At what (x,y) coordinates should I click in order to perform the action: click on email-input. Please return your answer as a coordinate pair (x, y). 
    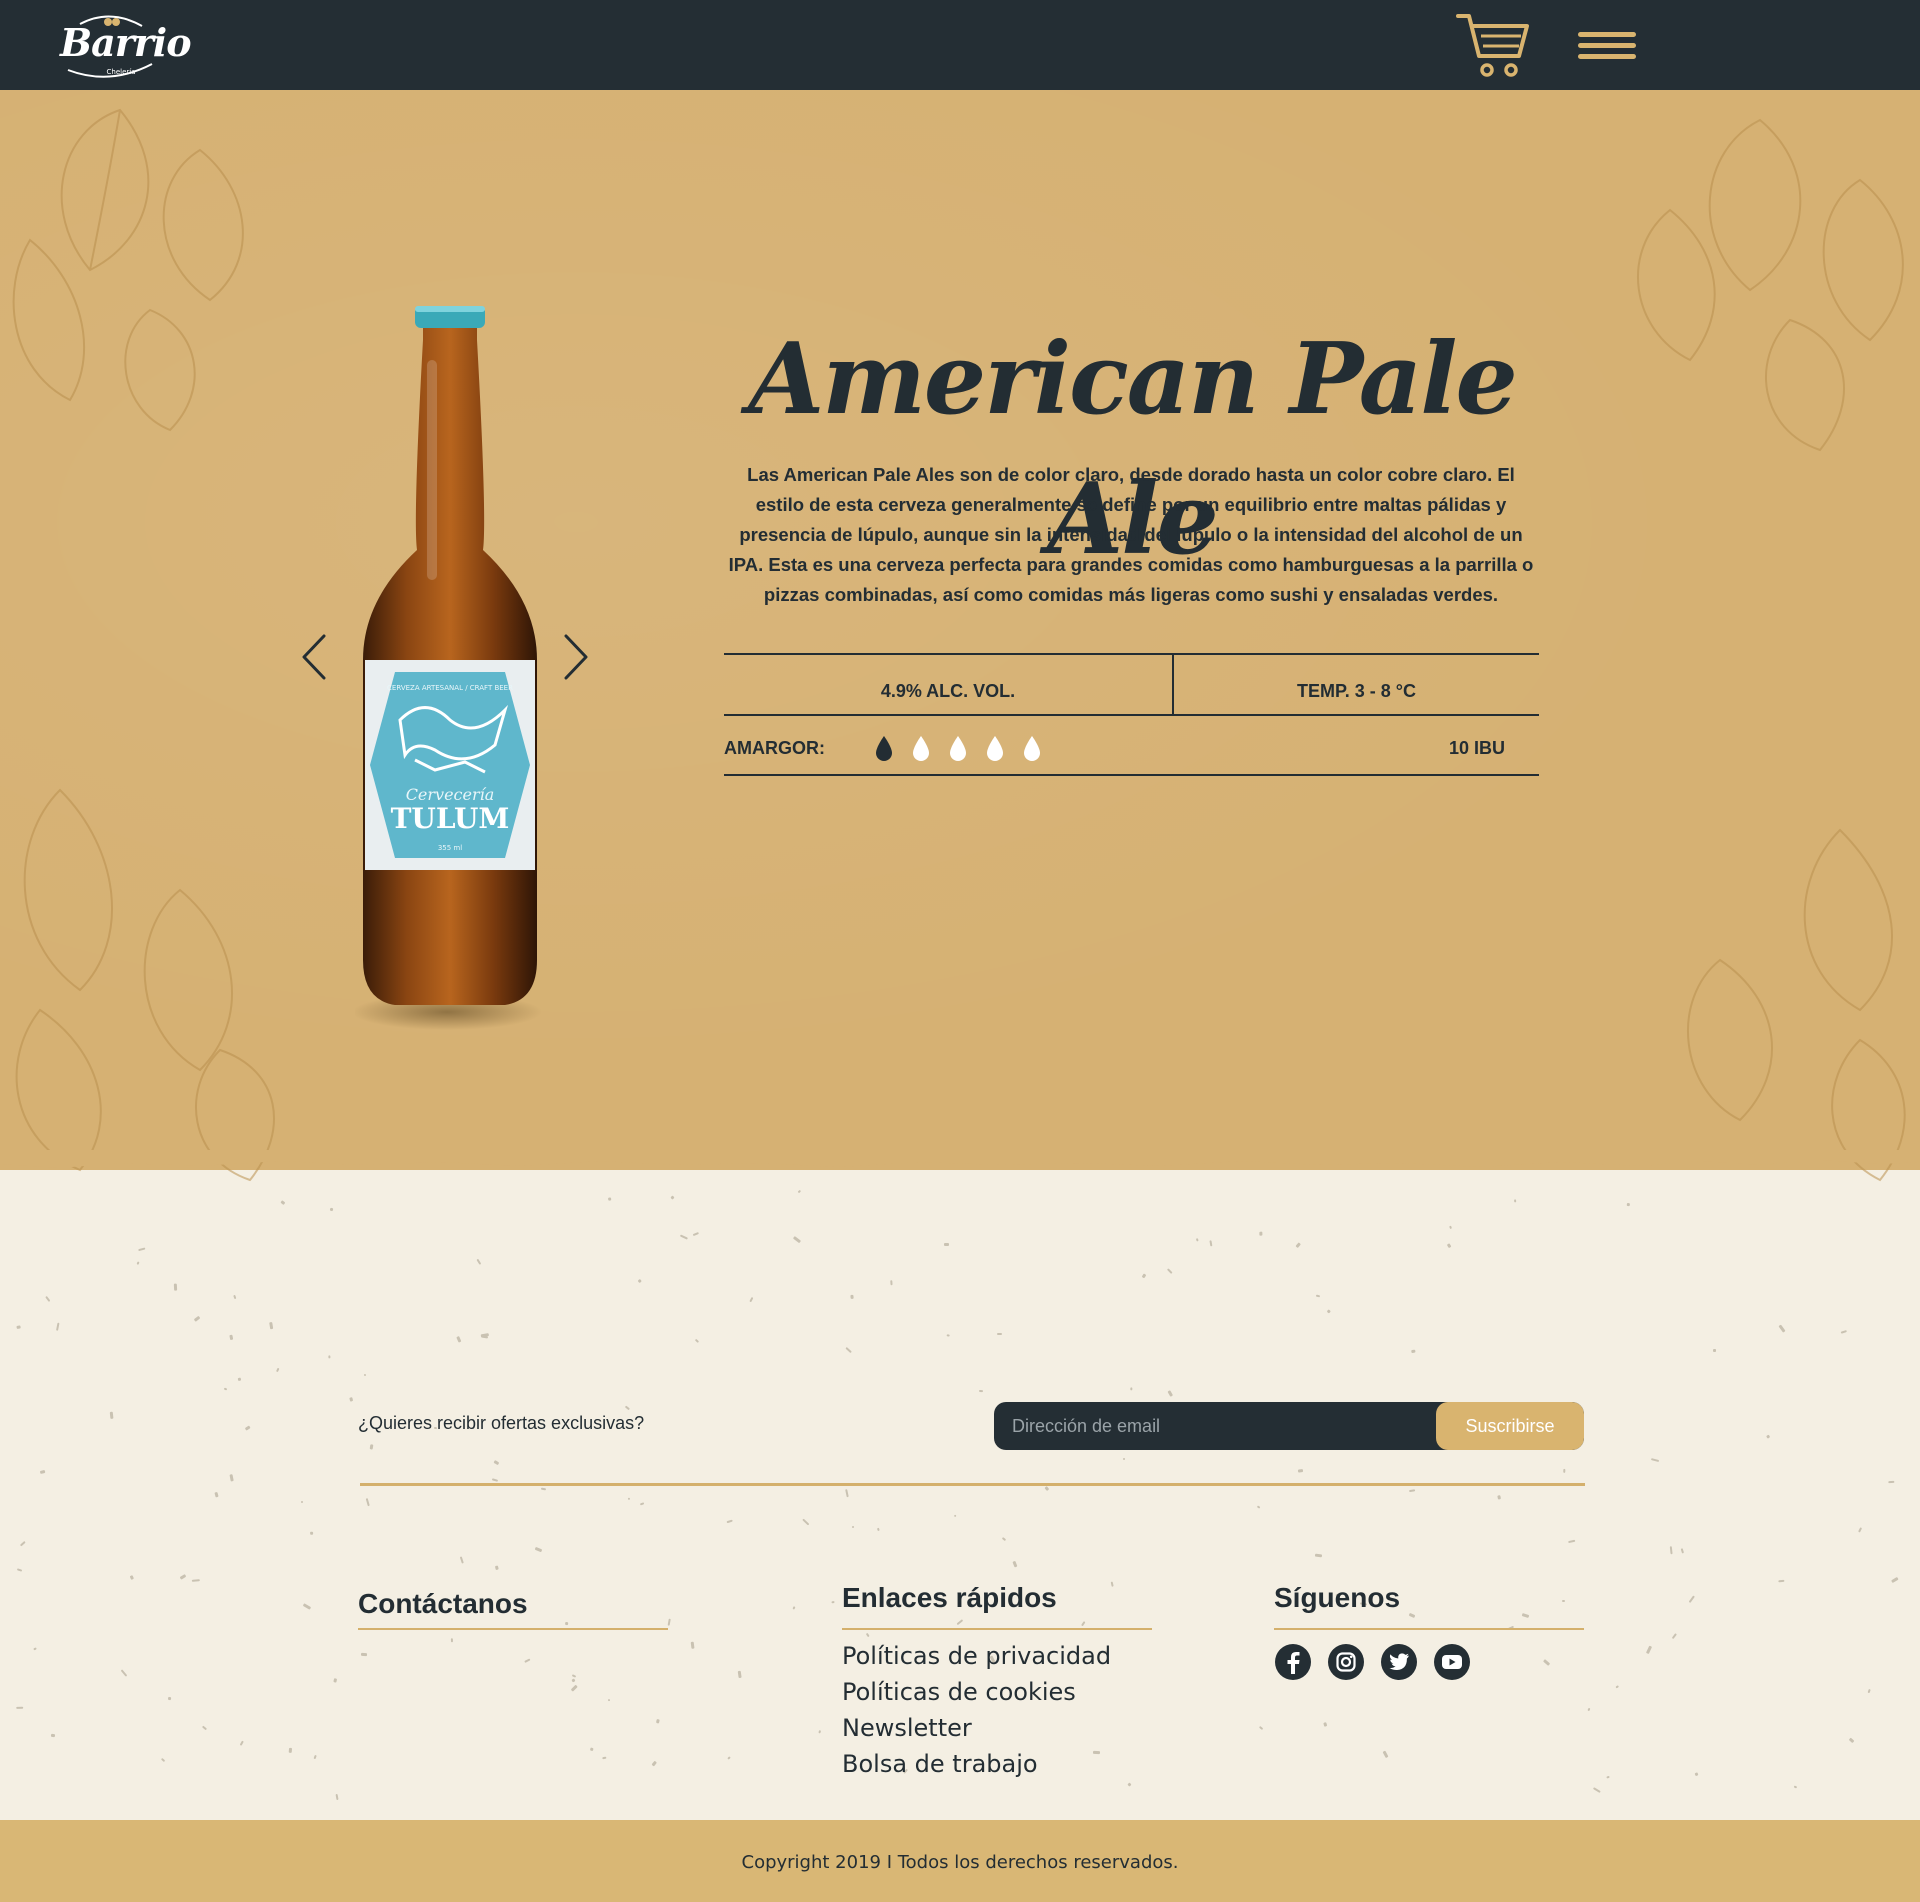
    Looking at the image, I should click on (1215, 1426).